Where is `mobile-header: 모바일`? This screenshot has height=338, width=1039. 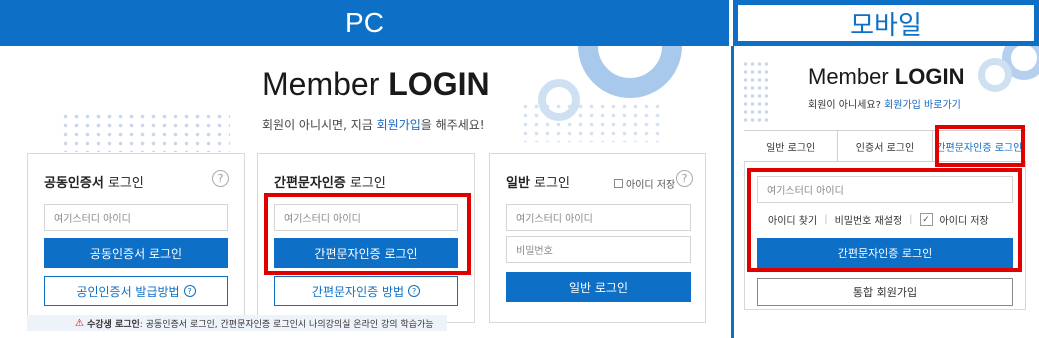
mobile-header: 모바일 is located at coordinates (886, 23).